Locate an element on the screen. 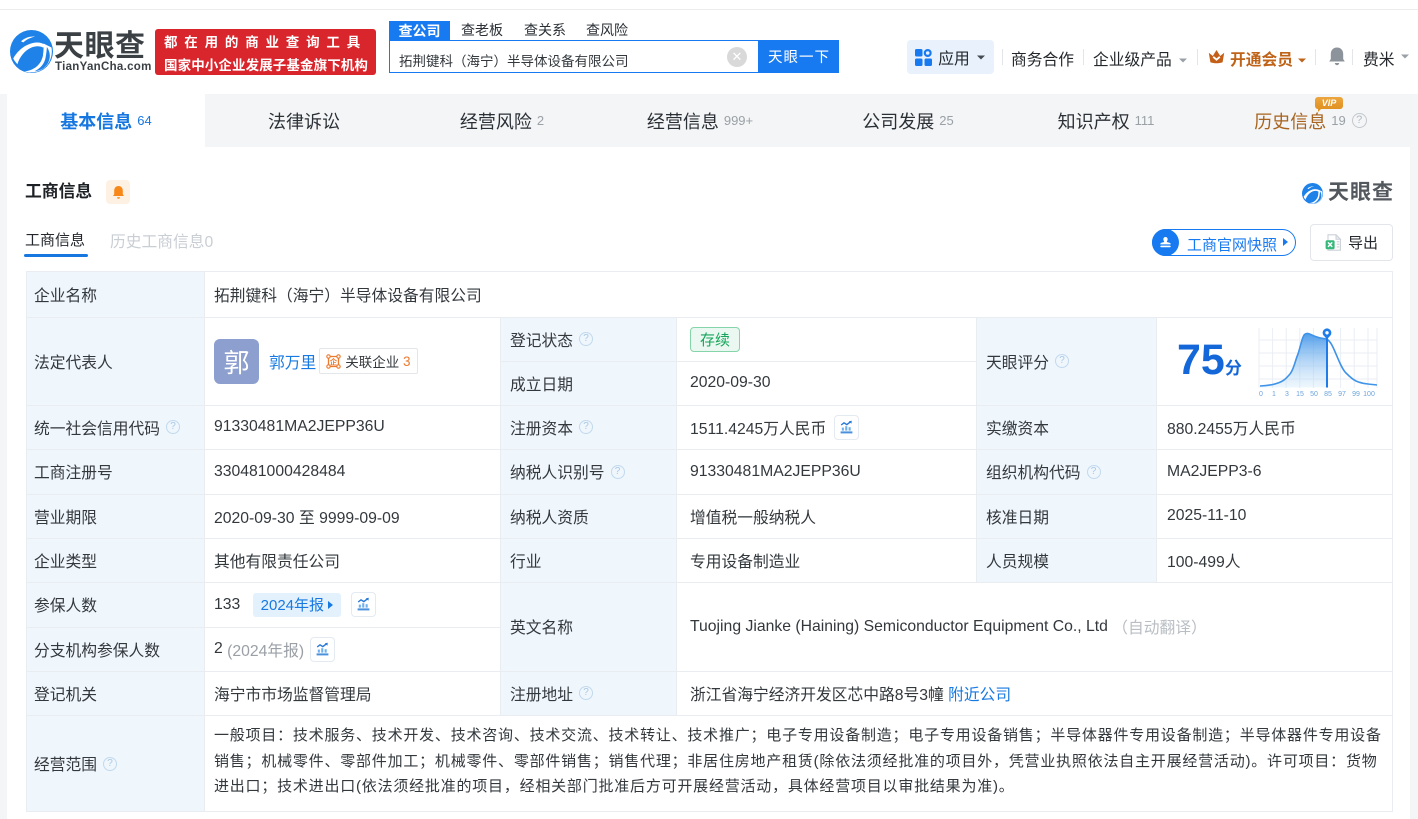  svg-text: 97 is located at coordinates (1342, 394).